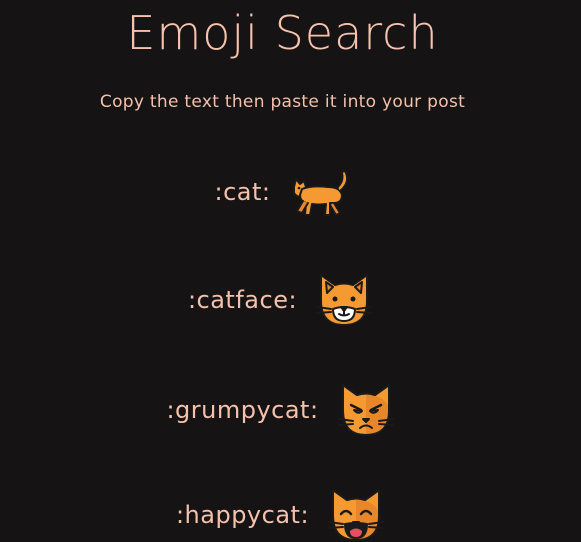  Describe the element at coordinates (242, 300) in the screenshot. I see `emoji-code: :catface:` at that location.